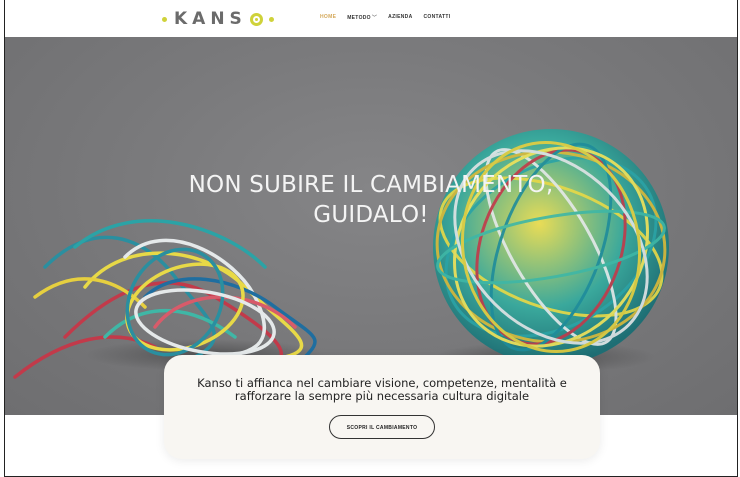 The image size is (740, 477). Describe the element at coordinates (256, 19) in the screenshot. I see `logo-o-ring` at that location.